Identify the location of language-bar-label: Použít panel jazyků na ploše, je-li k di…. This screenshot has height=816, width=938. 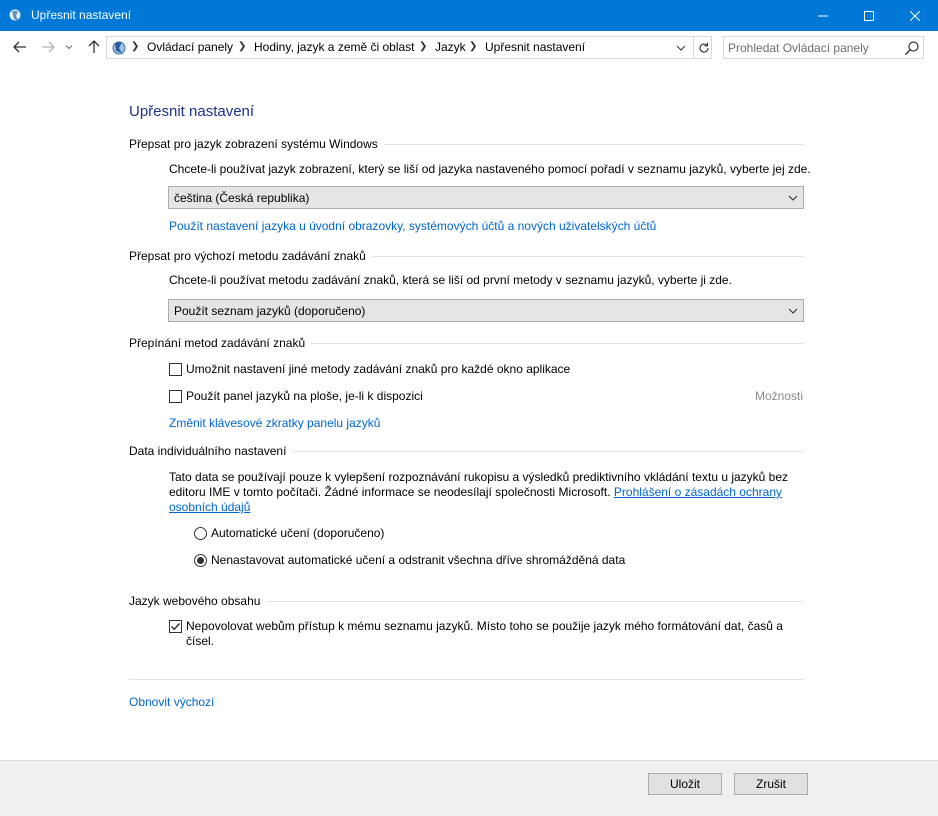
(304, 396).